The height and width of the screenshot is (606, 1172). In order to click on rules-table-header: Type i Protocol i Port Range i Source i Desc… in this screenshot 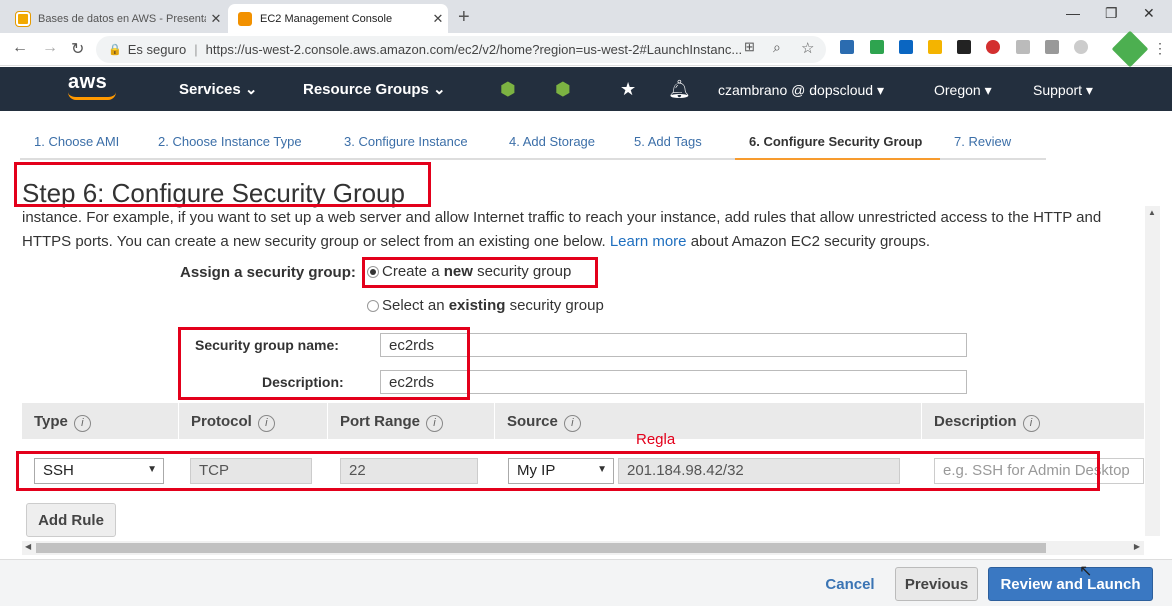, I will do `click(583, 421)`.